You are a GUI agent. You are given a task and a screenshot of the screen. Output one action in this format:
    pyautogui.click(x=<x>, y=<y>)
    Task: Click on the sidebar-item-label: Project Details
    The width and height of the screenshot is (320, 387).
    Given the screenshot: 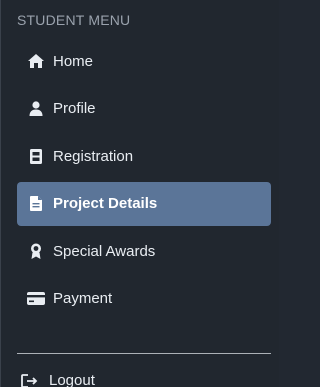 What is the action you would take?
    pyautogui.click(x=105, y=203)
    